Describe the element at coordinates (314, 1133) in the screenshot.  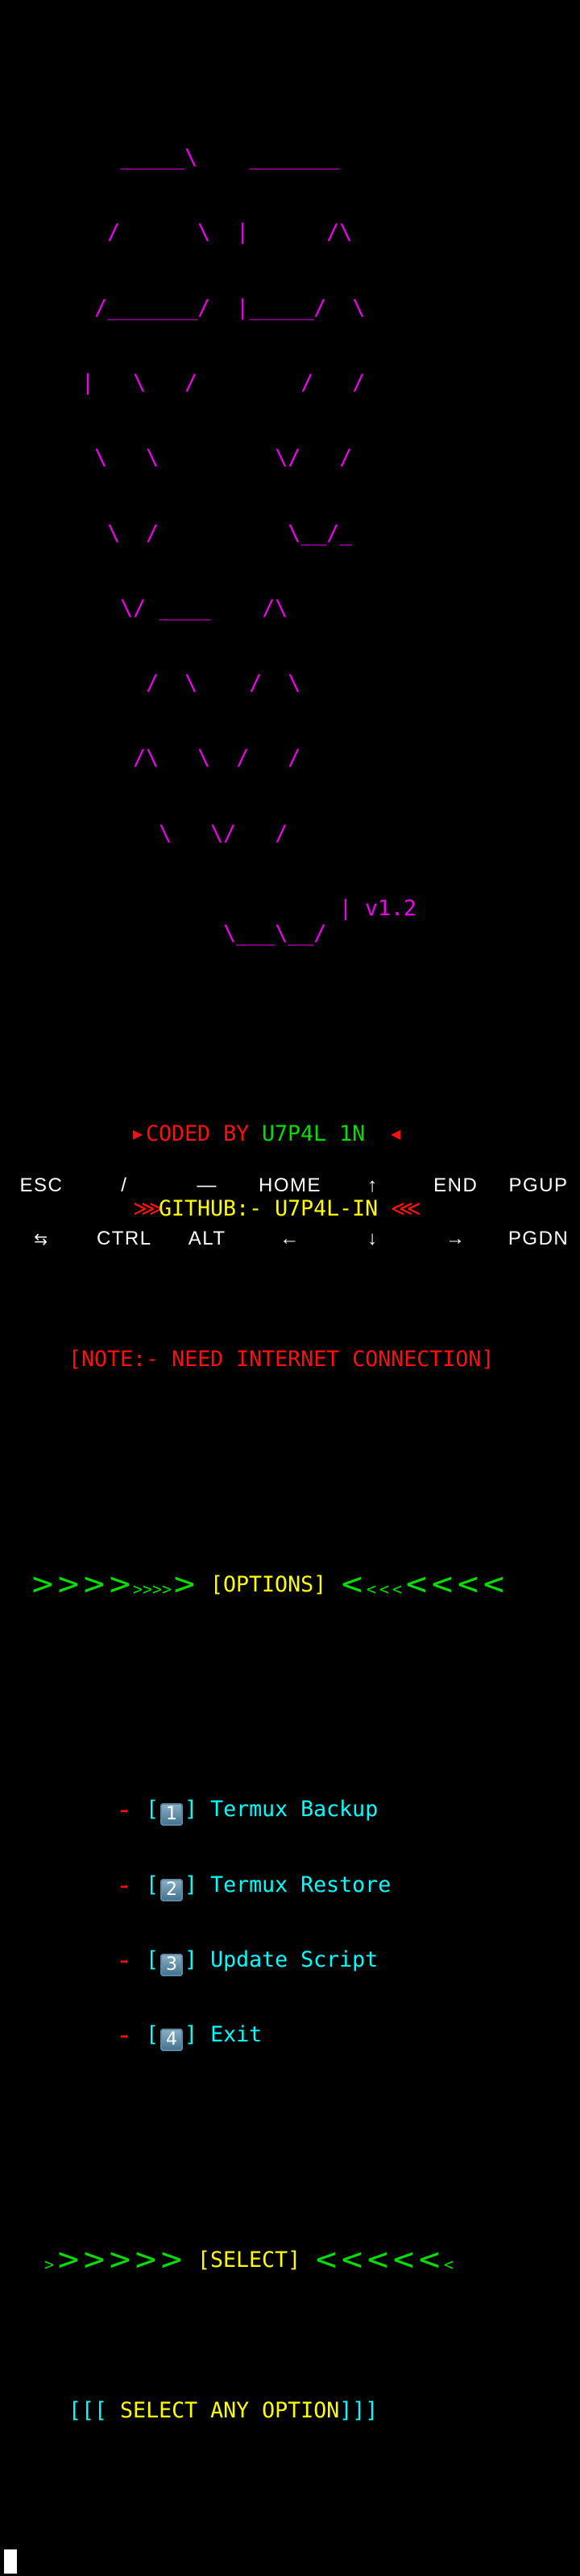
I see `author-name: U7P4L 1N` at that location.